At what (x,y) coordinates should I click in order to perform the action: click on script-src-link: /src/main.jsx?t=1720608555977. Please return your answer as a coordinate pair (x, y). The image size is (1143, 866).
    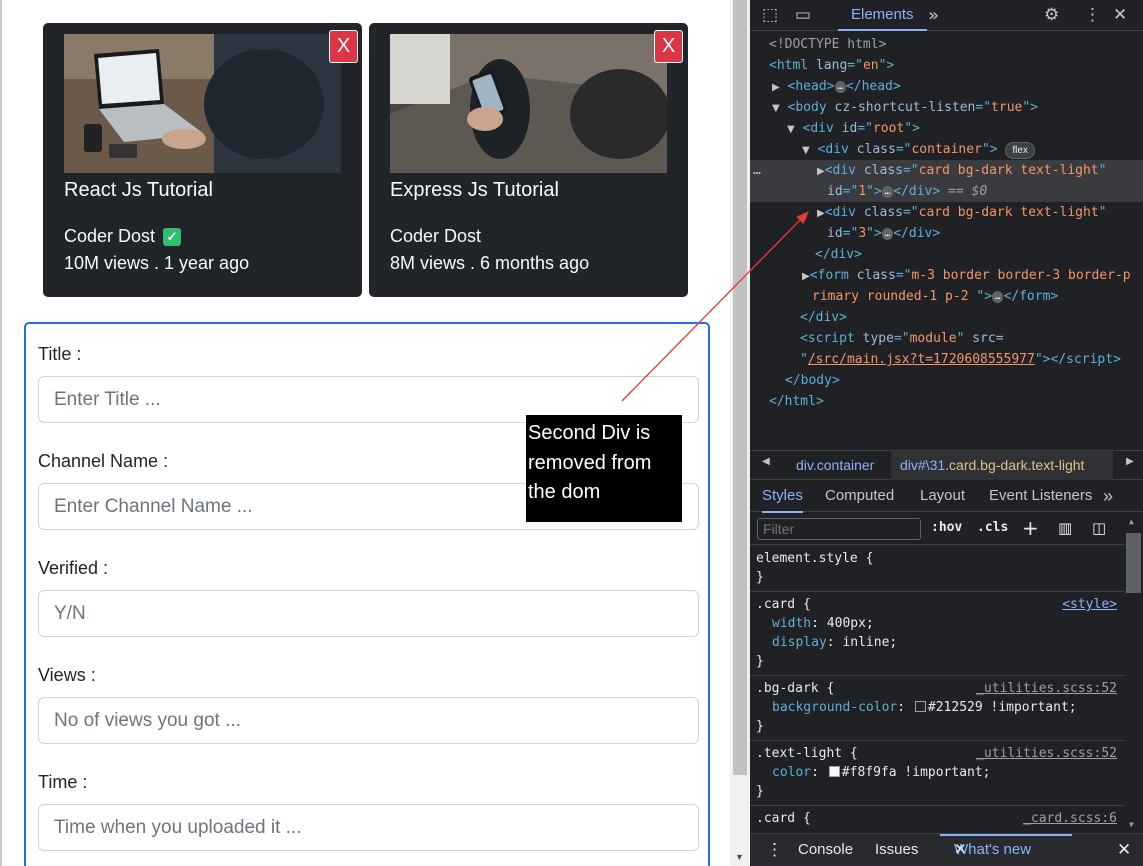
    Looking at the image, I should click on (921, 359).